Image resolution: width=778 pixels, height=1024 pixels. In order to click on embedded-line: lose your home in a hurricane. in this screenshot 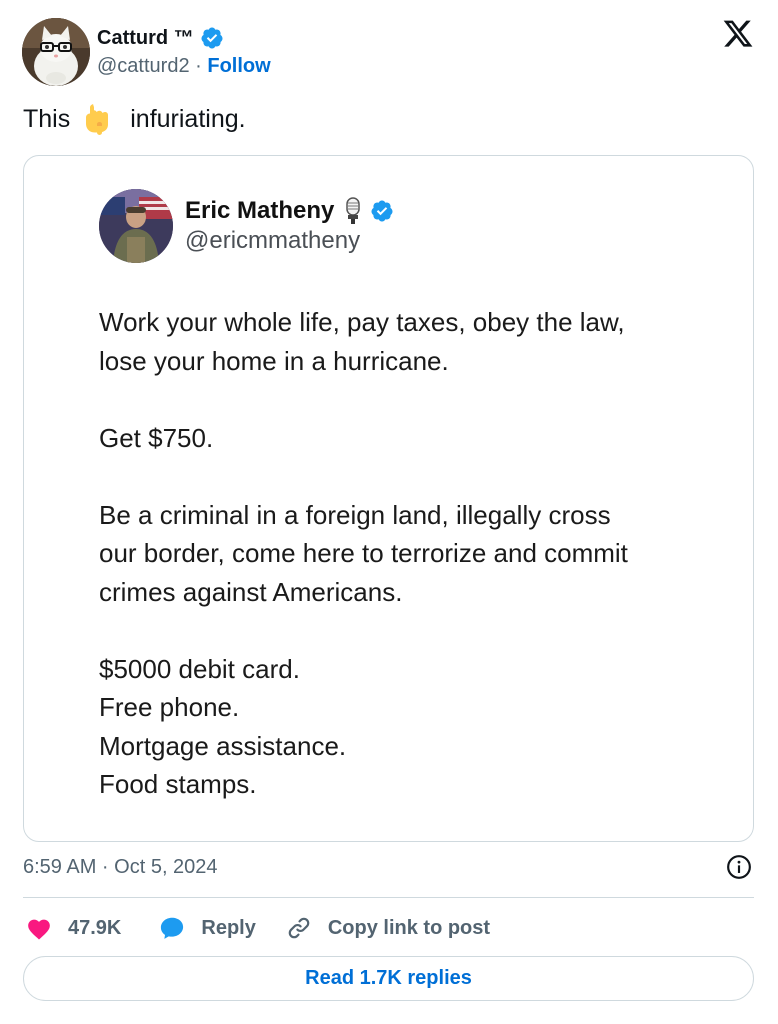, I will do `click(274, 360)`.